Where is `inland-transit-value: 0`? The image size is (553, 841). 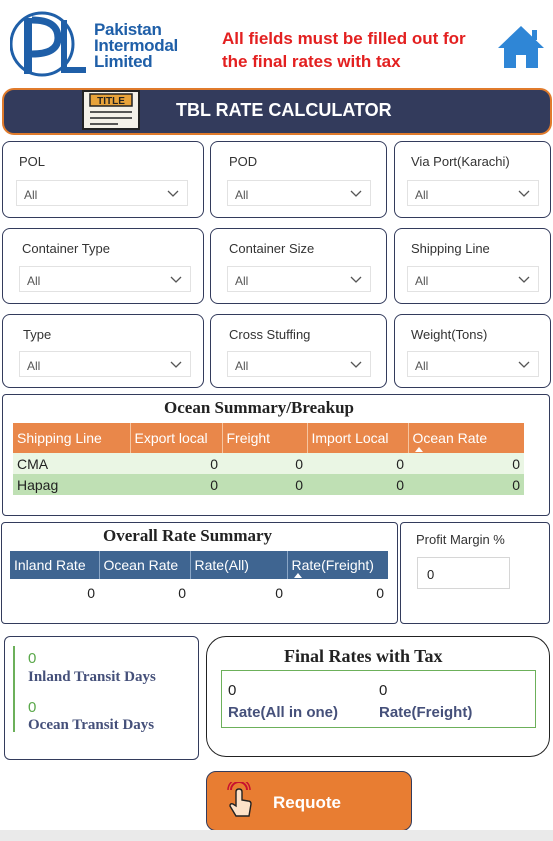
inland-transit-value: 0 is located at coordinates (32, 658).